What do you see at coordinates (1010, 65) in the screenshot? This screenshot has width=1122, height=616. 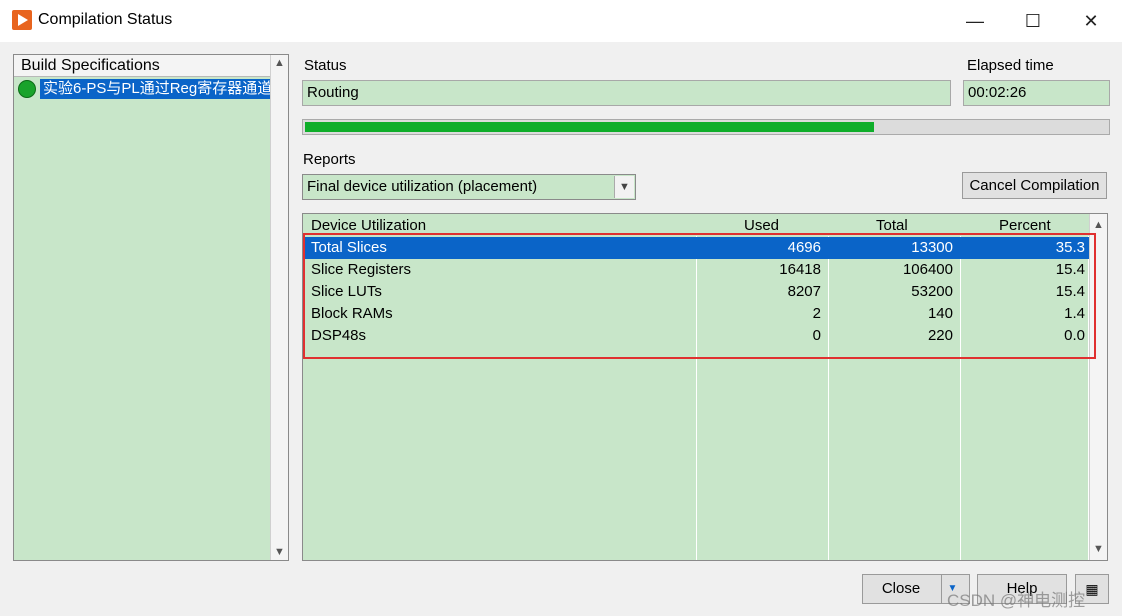 I see `elapsed-time-label: Elapsed time` at bounding box center [1010, 65].